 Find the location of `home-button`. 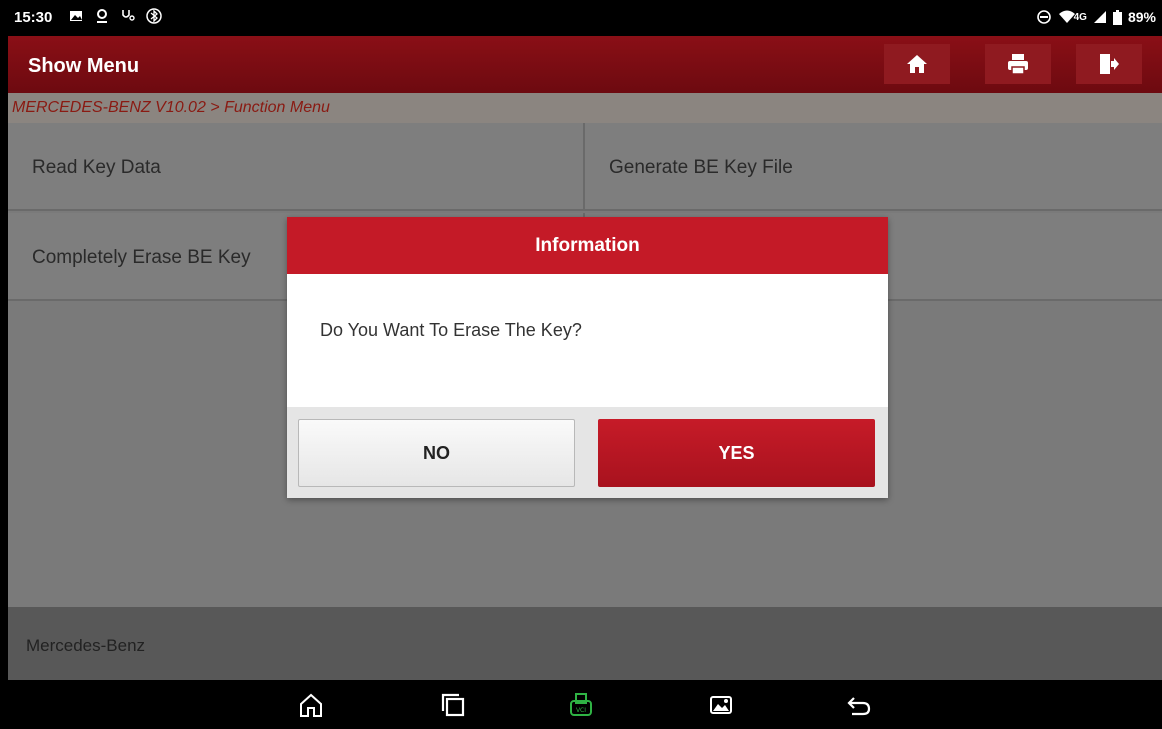

home-button is located at coordinates (917, 64).